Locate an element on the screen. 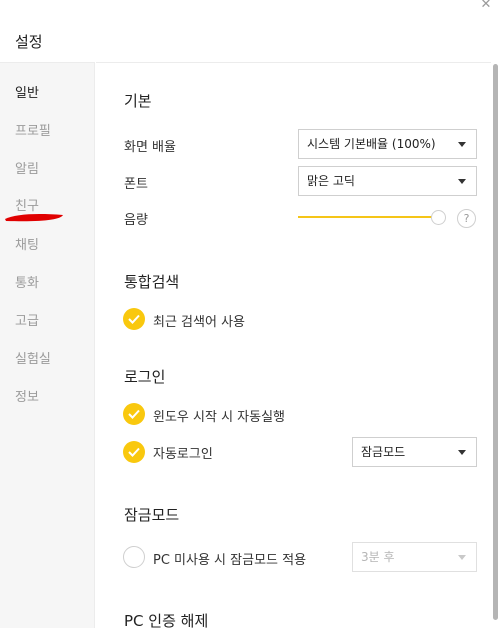  sidebar-item-friends: 친구 is located at coordinates (27, 204).